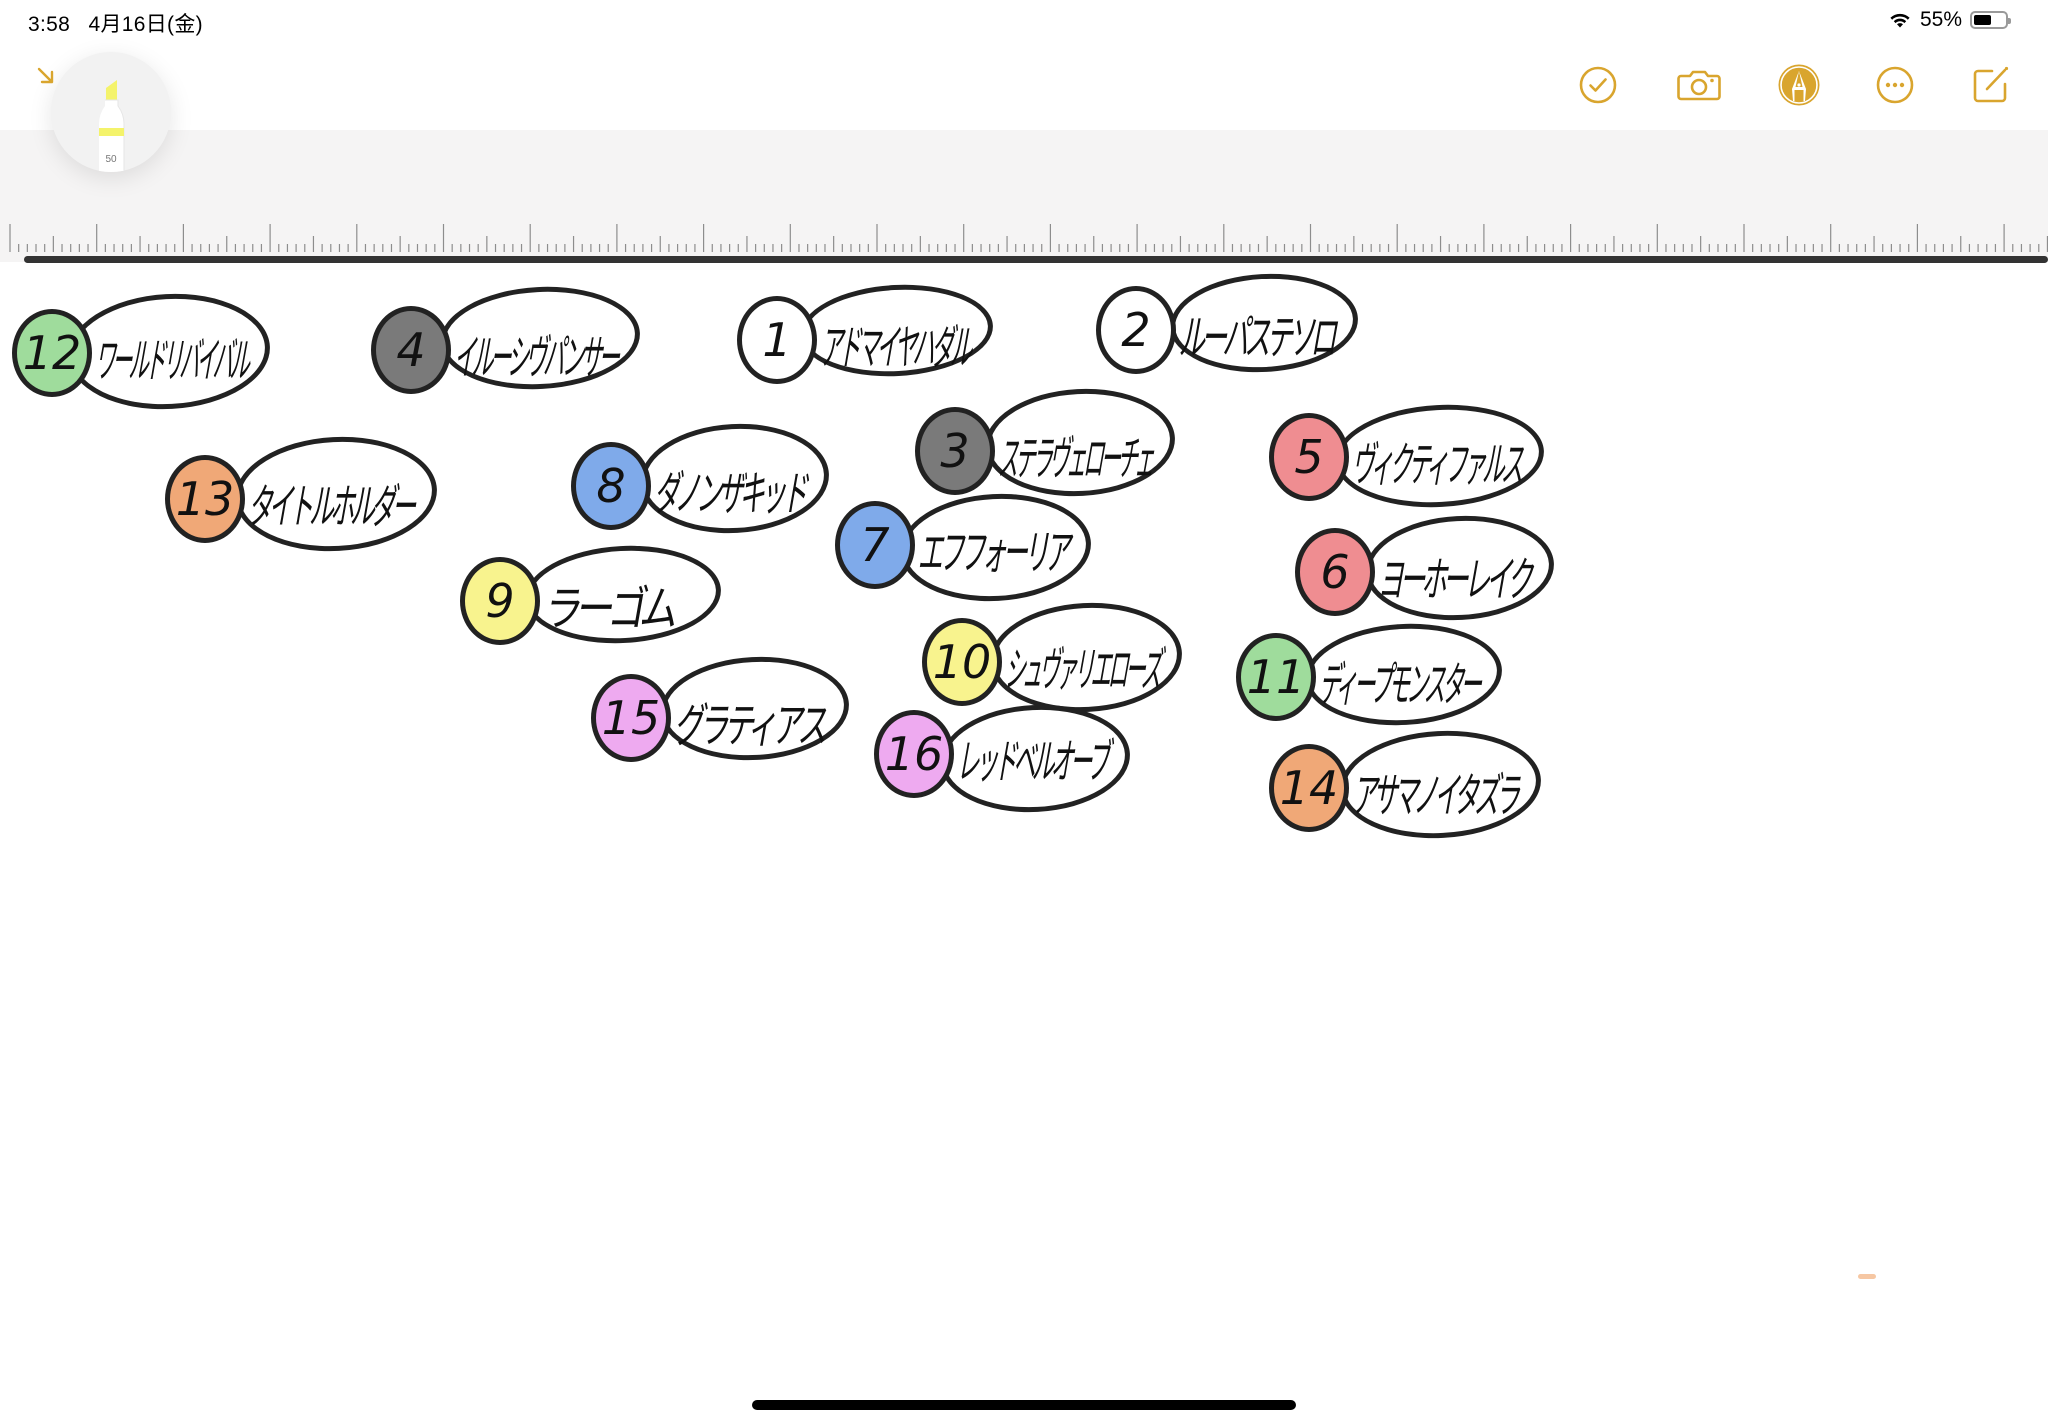 Image resolution: width=2048 pixels, height=1423 pixels. What do you see at coordinates (1077, 459) in the screenshot?
I see `horse-name: ステラヴェローチェ` at bounding box center [1077, 459].